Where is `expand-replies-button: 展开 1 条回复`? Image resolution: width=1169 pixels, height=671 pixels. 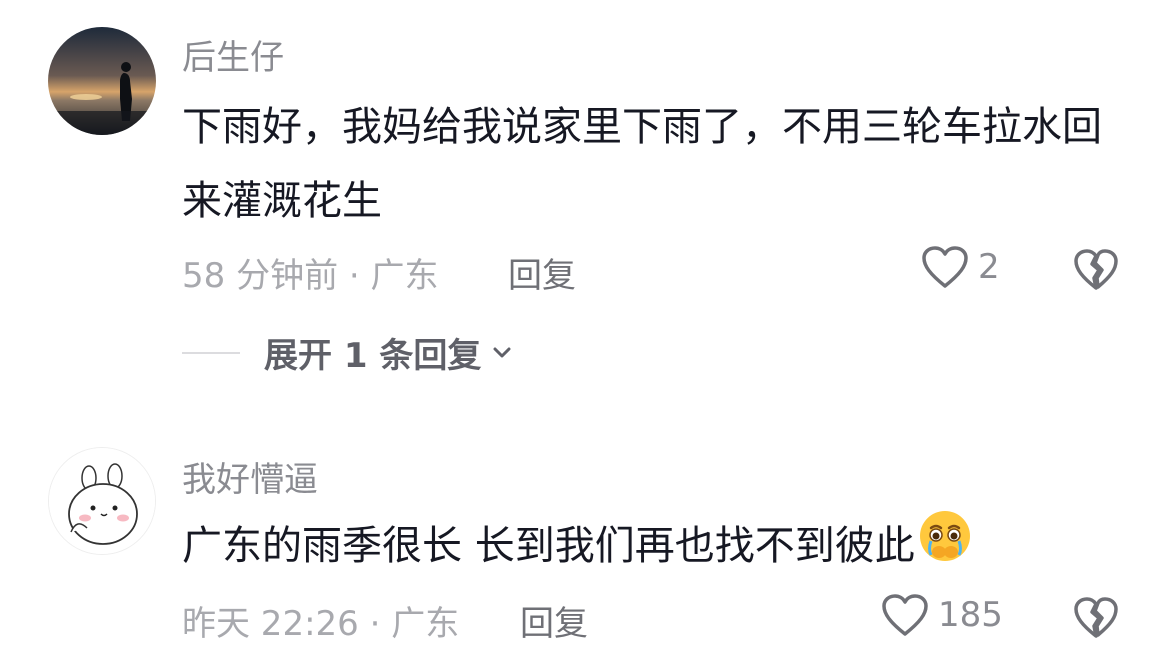
expand-replies-button: 展开 1 条回复 is located at coordinates (348, 352).